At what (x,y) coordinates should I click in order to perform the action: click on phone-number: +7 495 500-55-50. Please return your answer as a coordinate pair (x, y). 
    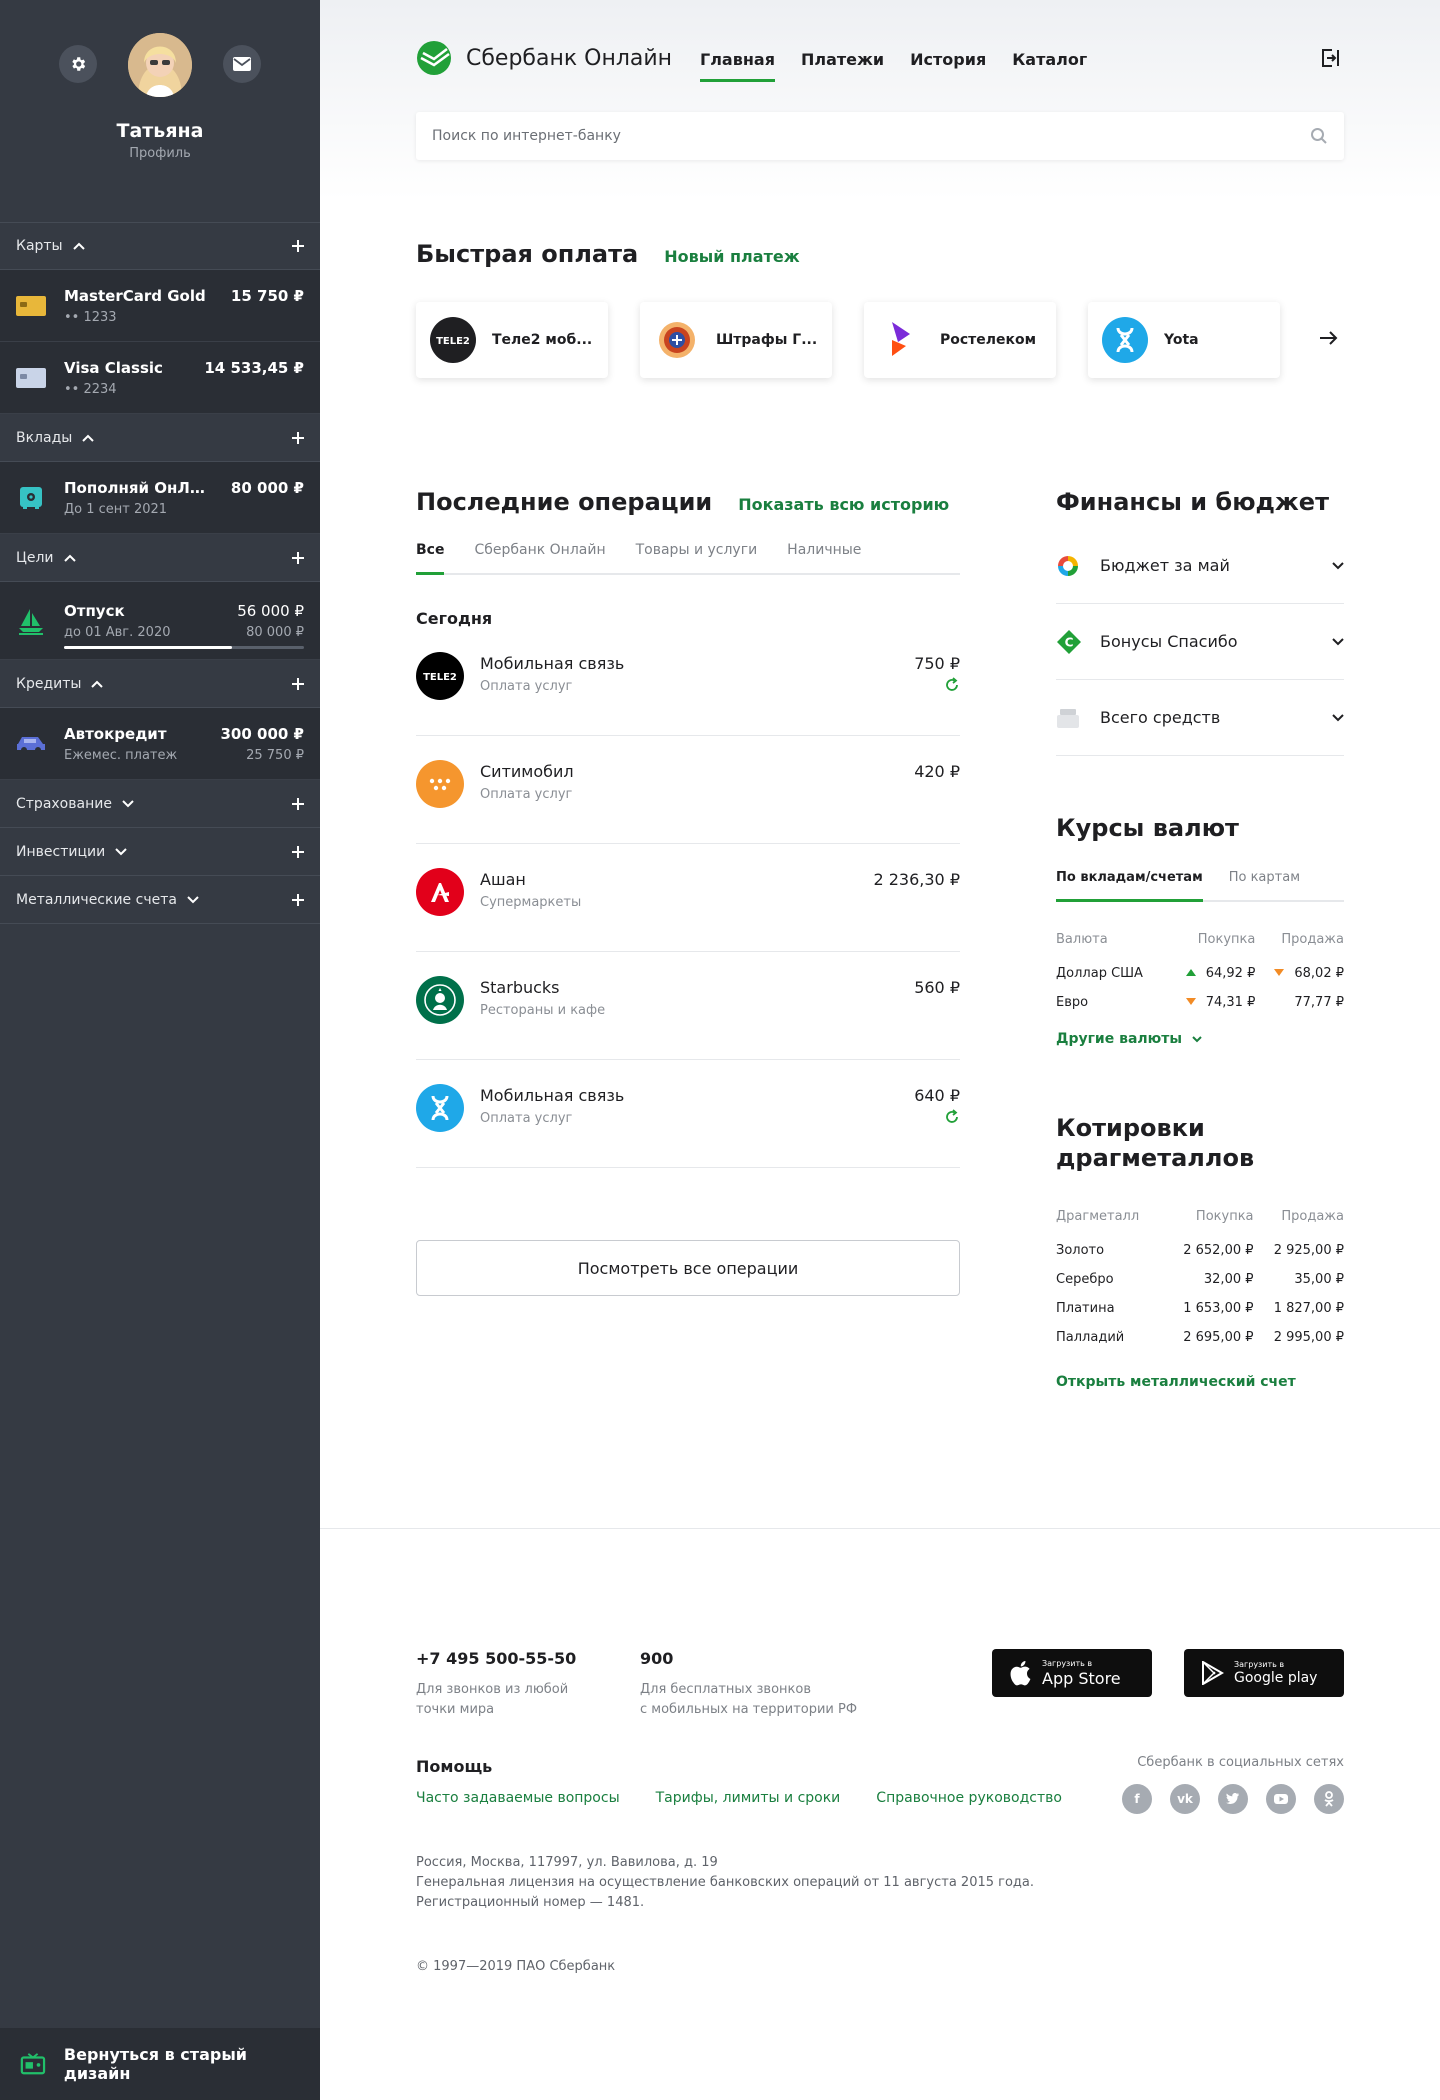
    Looking at the image, I should click on (496, 1658).